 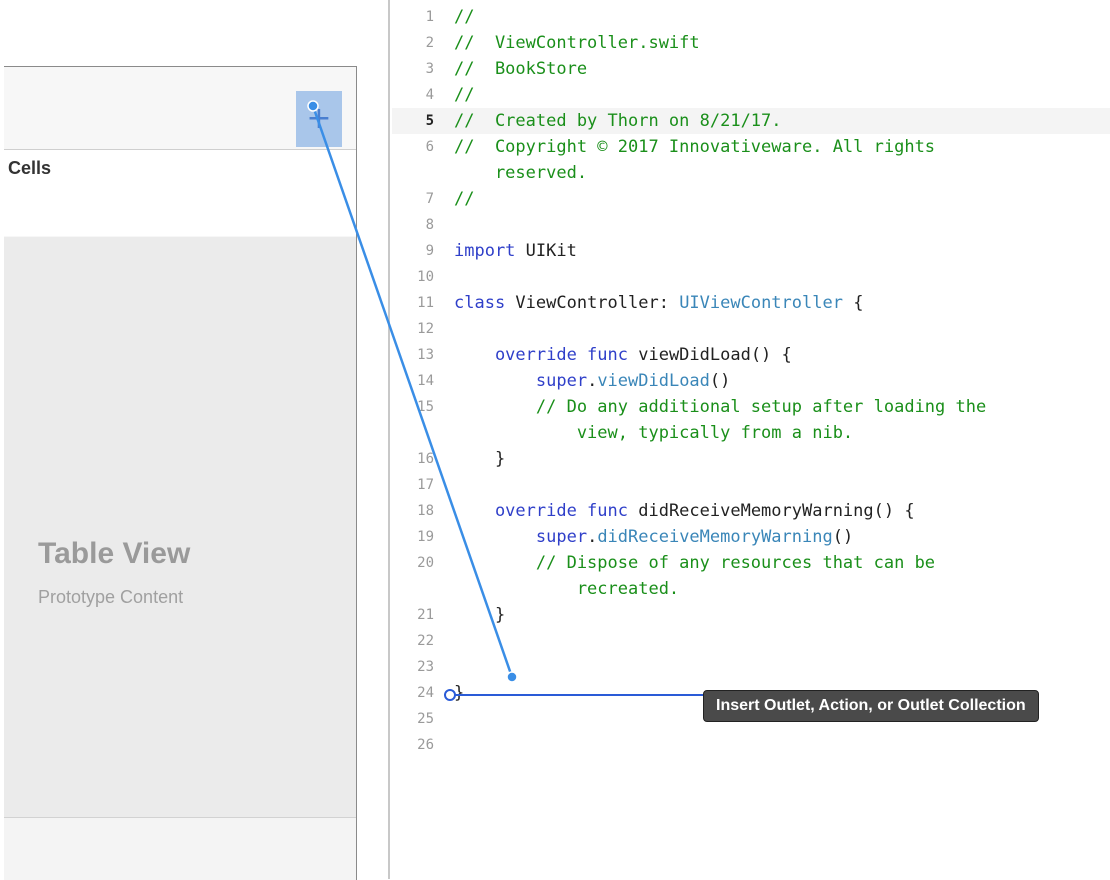 What do you see at coordinates (653, 537) in the screenshot?
I see `code-text: super.didReceiveMemoryWarning()` at bounding box center [653, 537].